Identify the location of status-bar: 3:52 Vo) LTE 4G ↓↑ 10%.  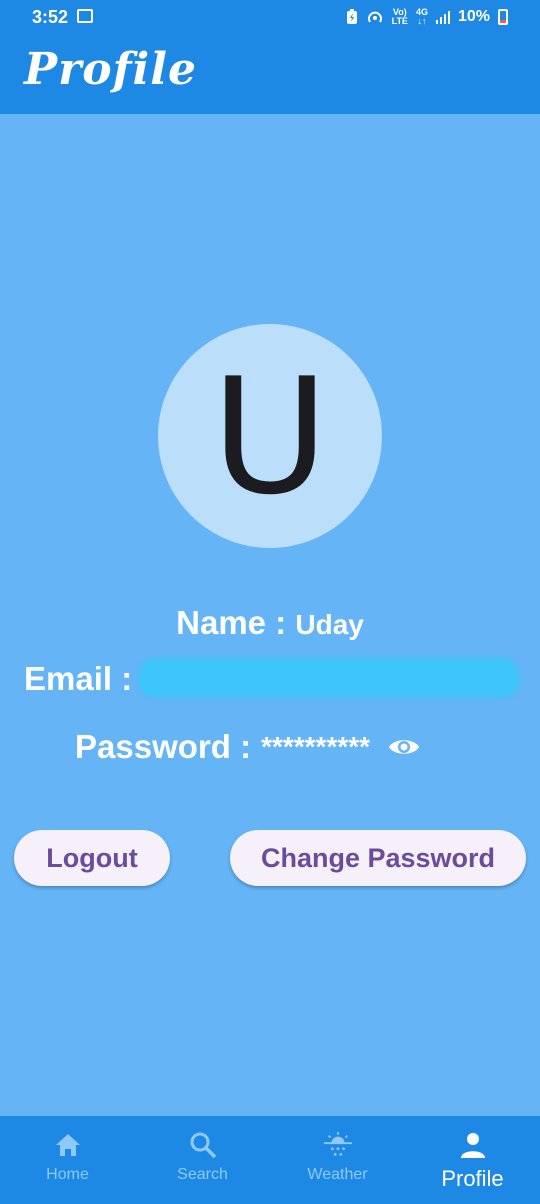
(270, 17).